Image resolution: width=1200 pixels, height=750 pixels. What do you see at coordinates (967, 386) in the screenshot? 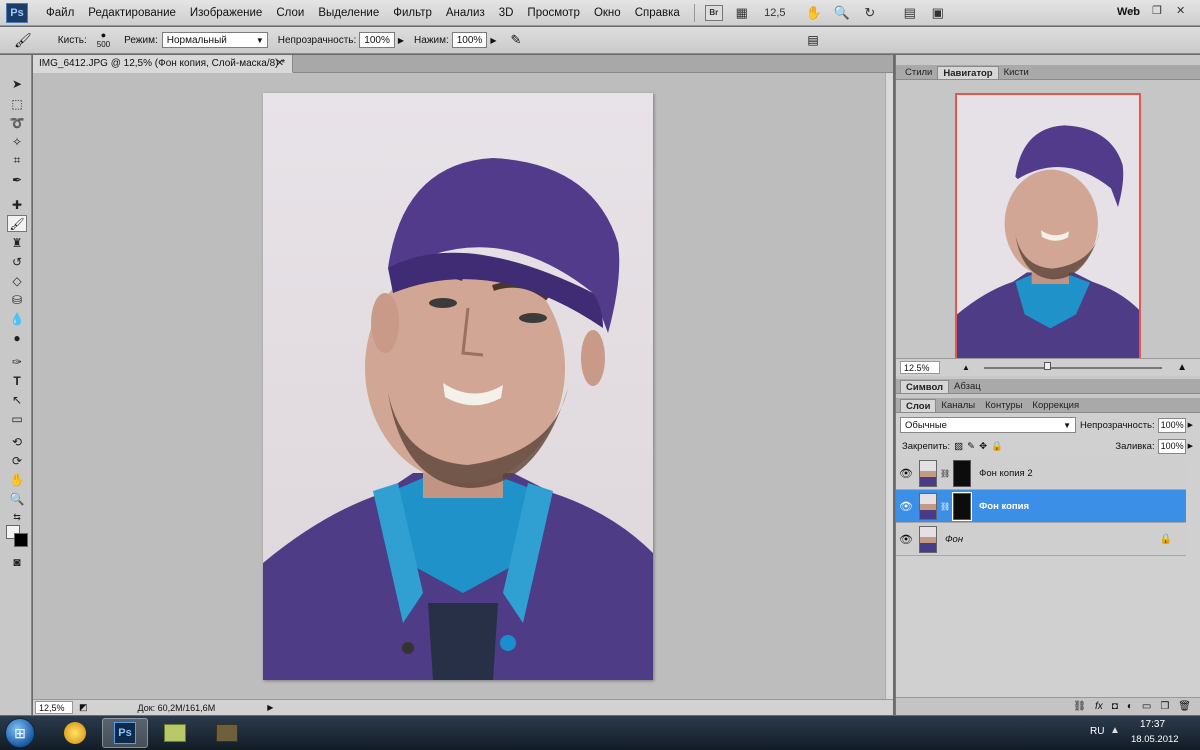
I see `tab-paragraph: Абзац` at bounding box center [967, 386].